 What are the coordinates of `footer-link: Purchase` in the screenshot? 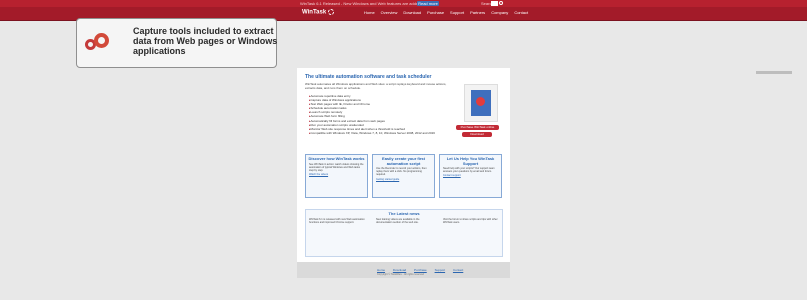 It's located at (420, 270).